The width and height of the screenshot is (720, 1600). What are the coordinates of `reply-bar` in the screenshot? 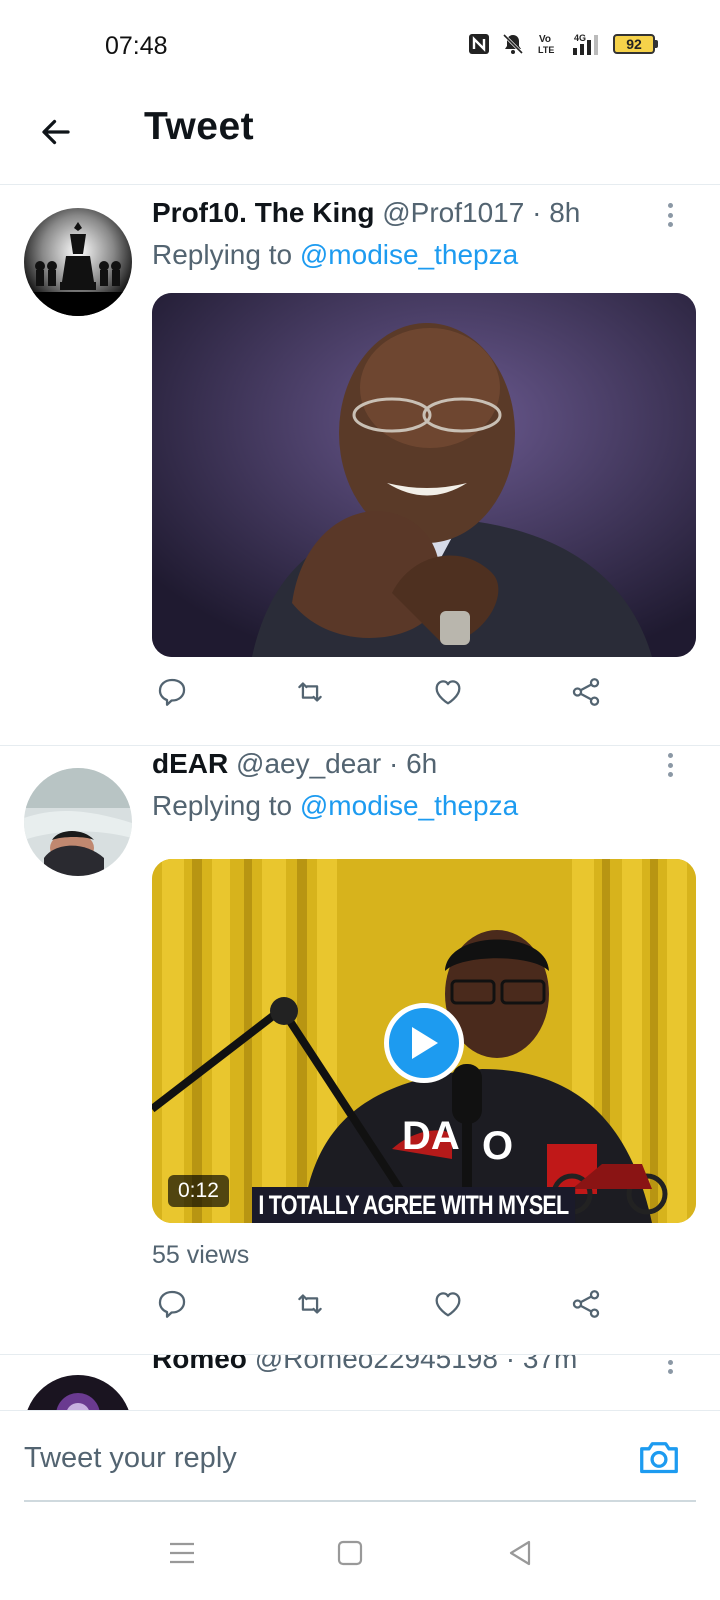 It's located at (360, 1457).